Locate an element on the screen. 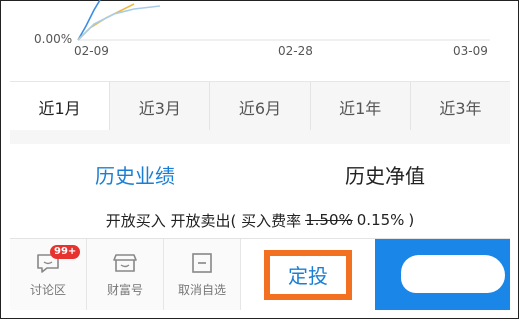 The width and height of the screenshot is (521, 321). discount-fee-rate: 0.15% is located at coordinates (380, 220).